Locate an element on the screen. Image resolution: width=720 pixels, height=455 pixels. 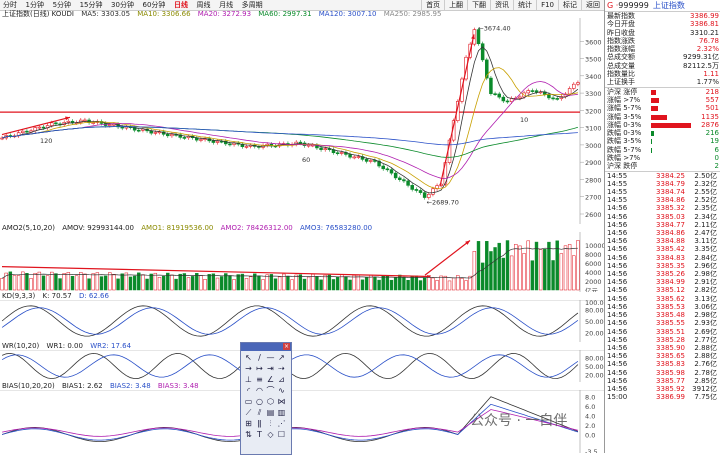
period-tab: 分时 is located at coordinates (10, 5).